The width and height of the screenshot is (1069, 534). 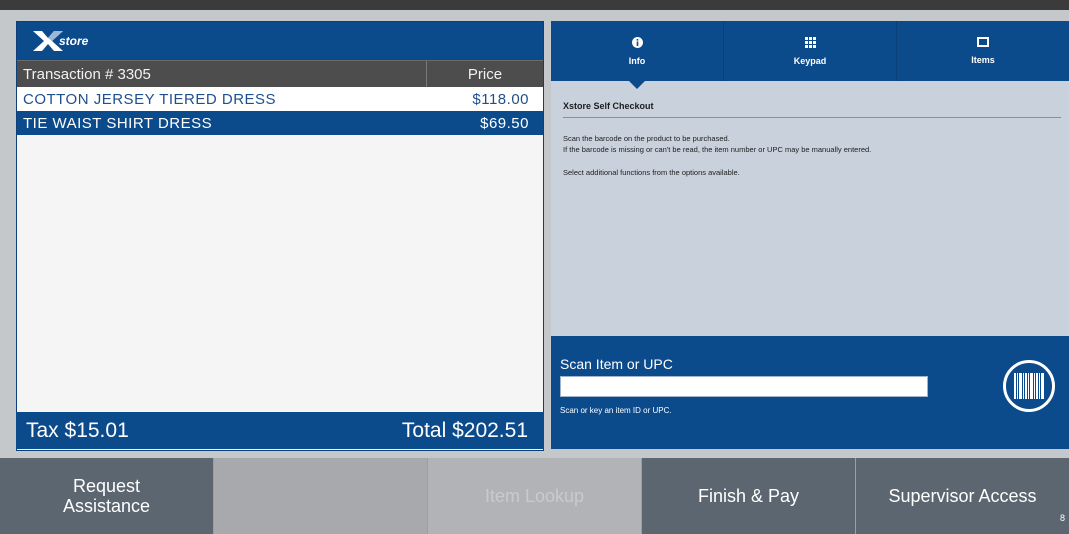 I want to click on item-price: $118.00, so click(x=500, y=99).